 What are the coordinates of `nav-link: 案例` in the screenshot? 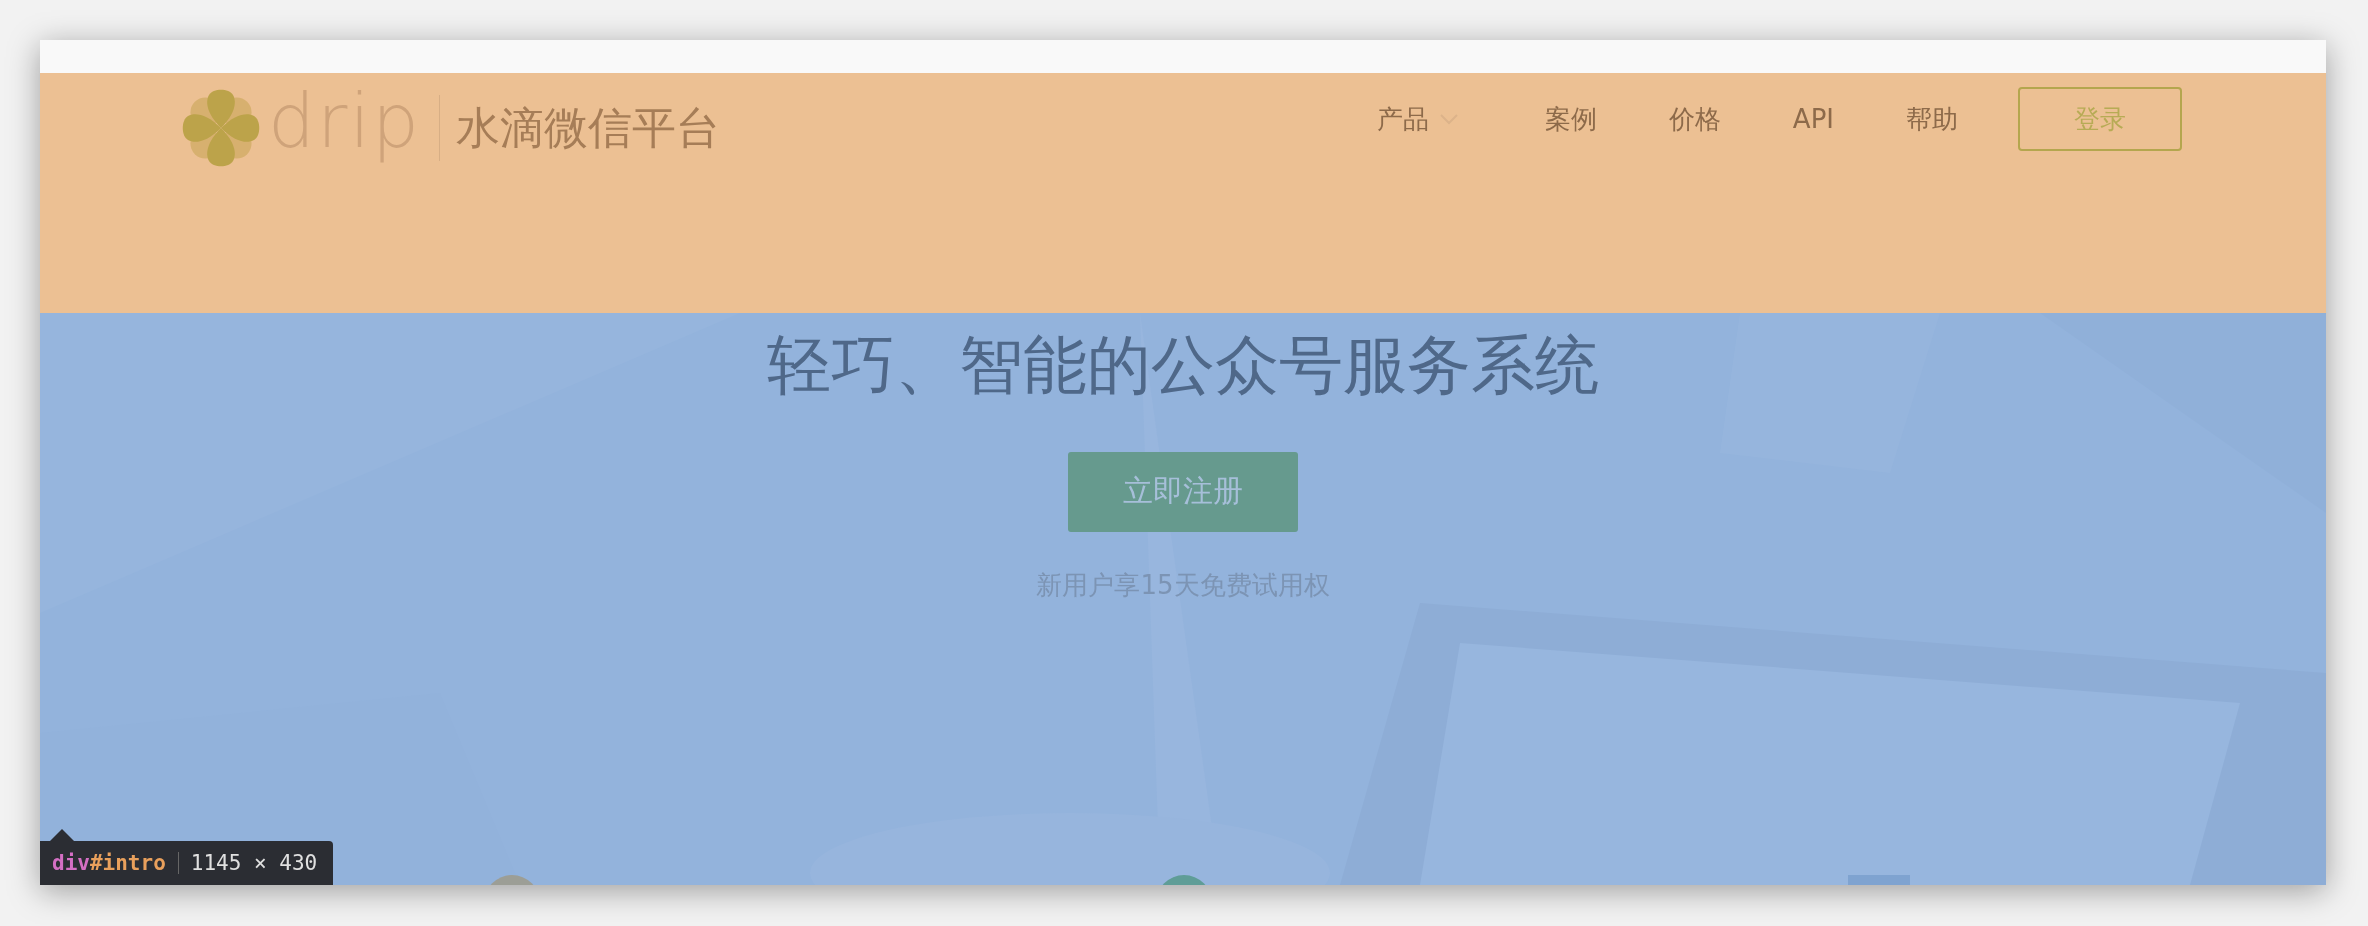 It's located at (1570, 119).